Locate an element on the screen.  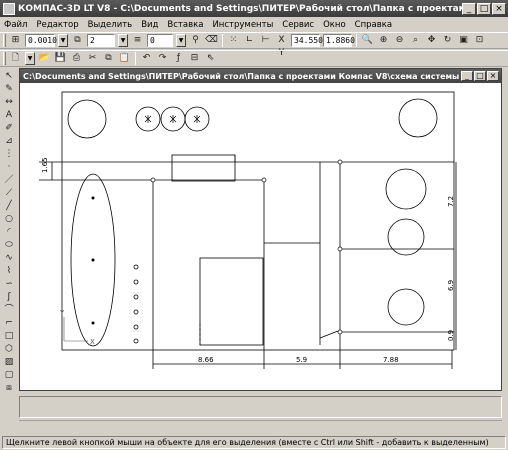
step-field: 0.0010 is located at coordinates (41, 40).